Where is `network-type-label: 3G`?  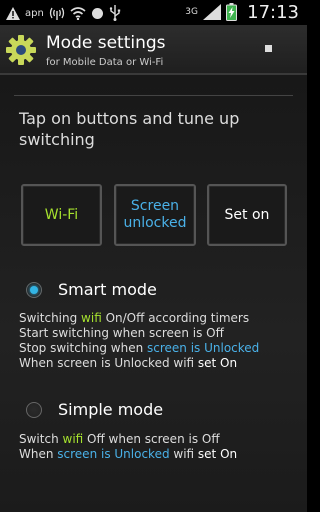 network-type-label: 3G is located at coordinates (191, 11).